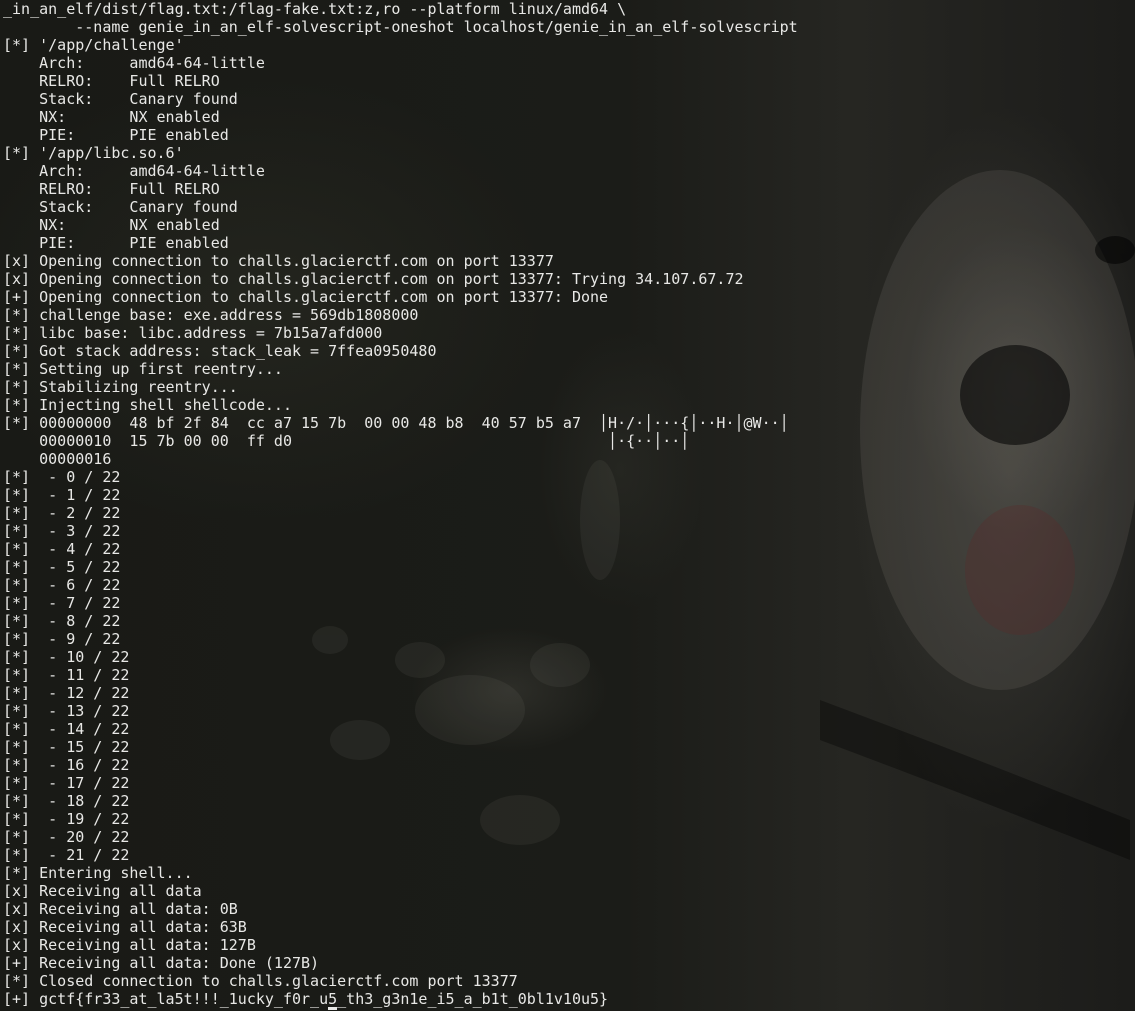 The width and height of the screenshot is (1135, 1011). Describe the element at coordinates (346, 441) in the screenshot. I see `terminal-line: 00000010 15 7b 00 00 ff d0 │·{··│··│` at that location.